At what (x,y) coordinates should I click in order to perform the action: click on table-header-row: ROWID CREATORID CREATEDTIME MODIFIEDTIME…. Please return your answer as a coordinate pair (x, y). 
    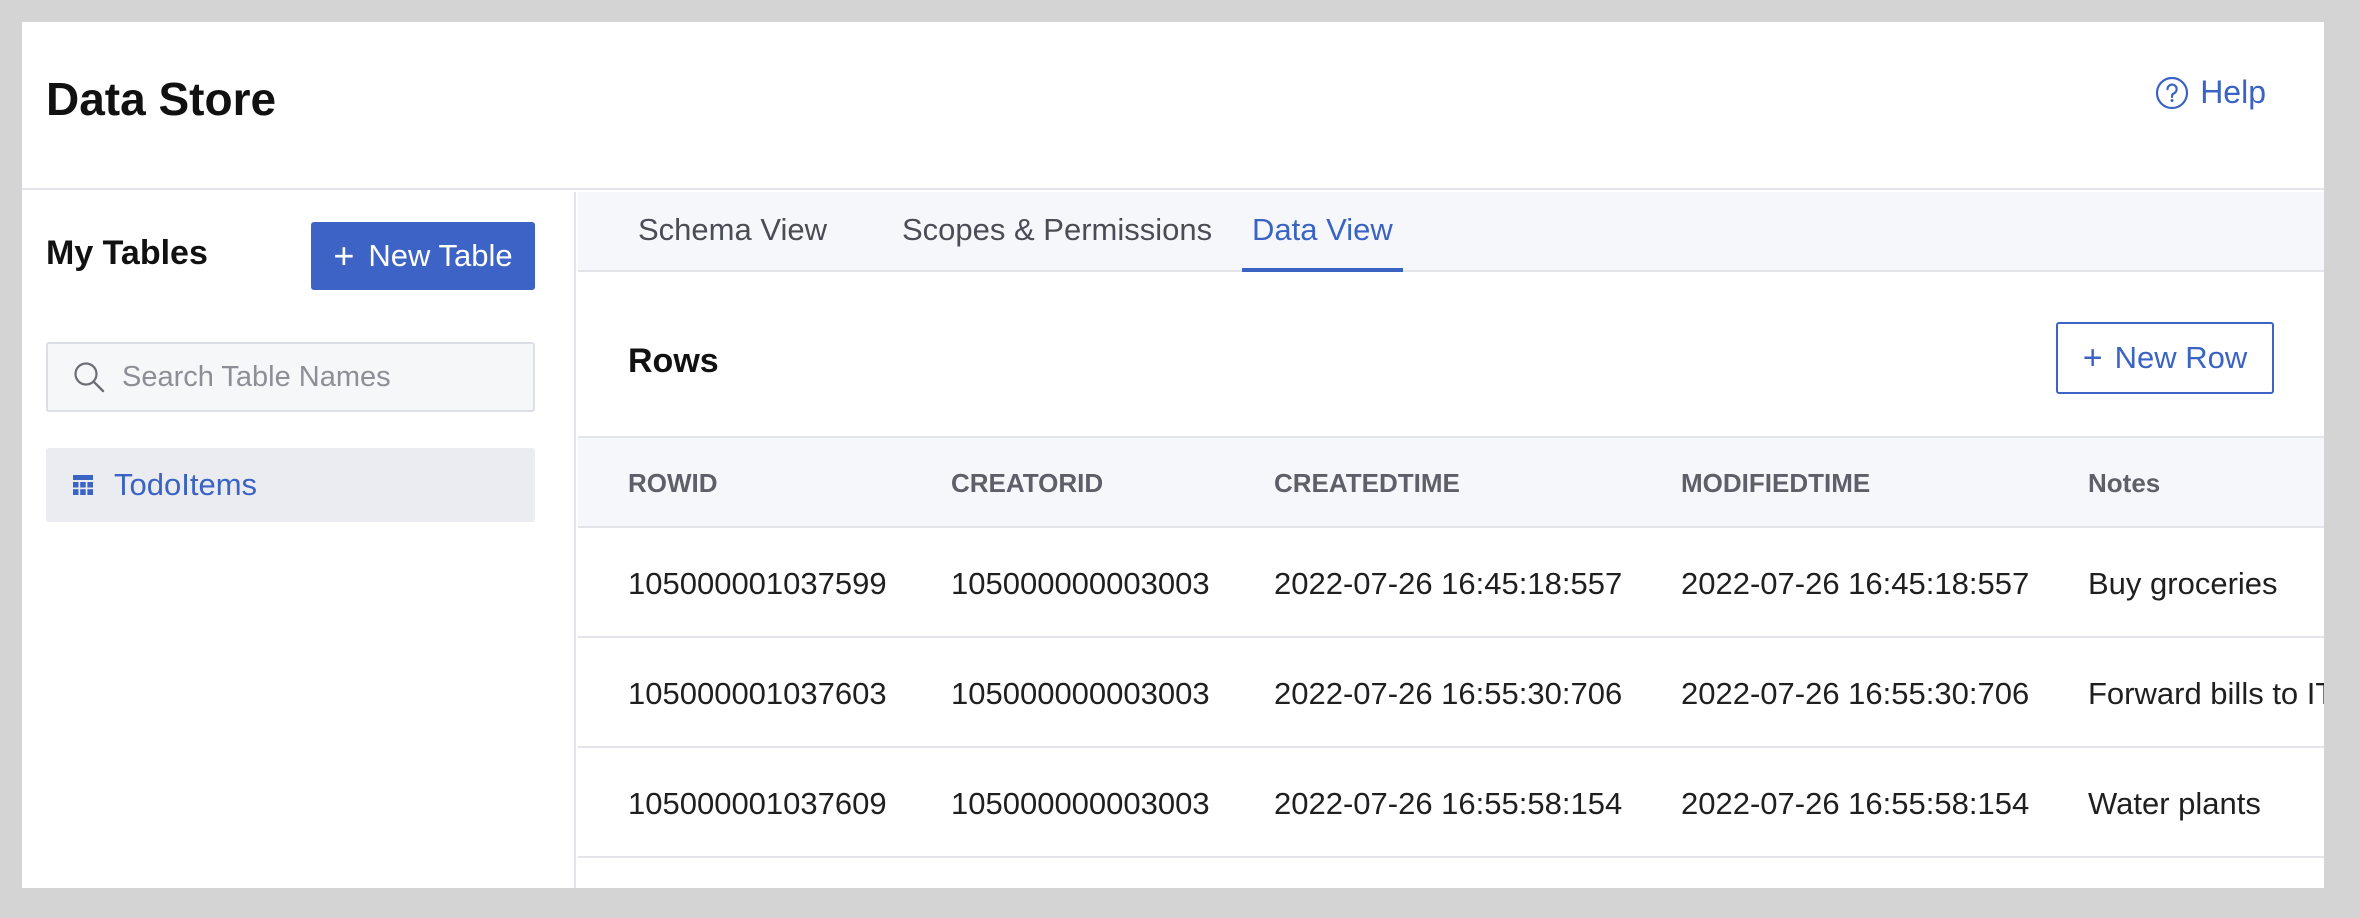
    Looking at the image, I should click on (1451, 482).